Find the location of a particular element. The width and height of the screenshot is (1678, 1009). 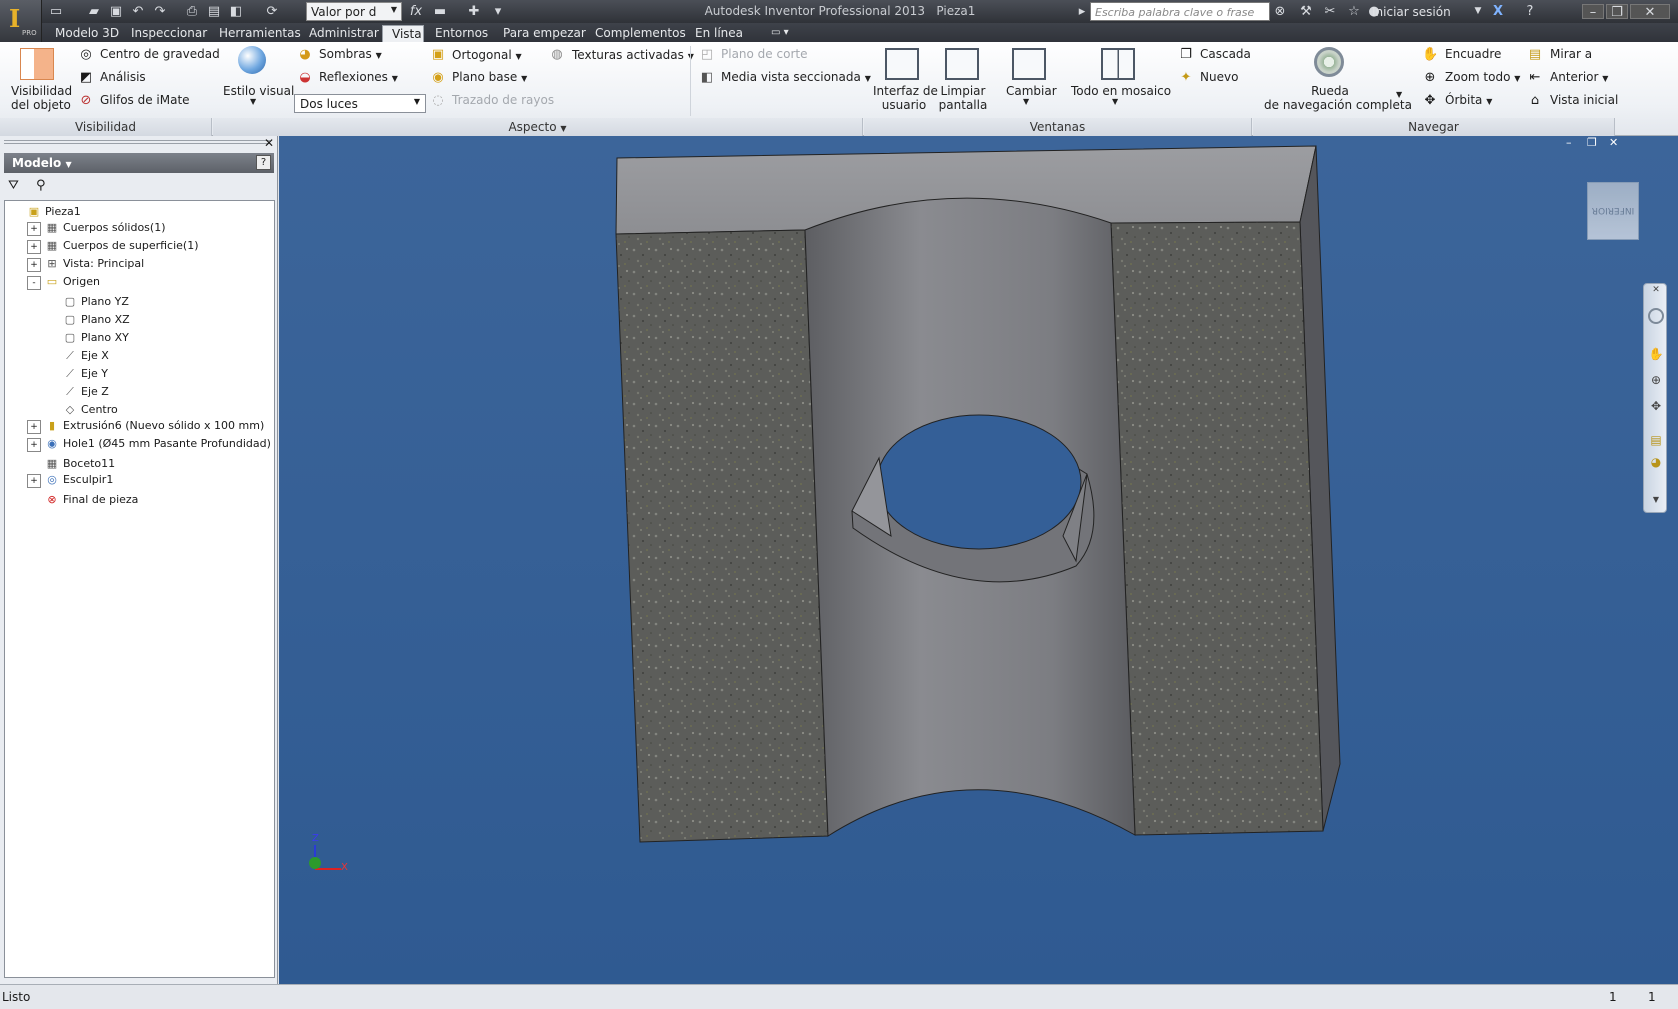

tile-all-dropdown-icon: ▼ is located at coordinates (1115, 101).